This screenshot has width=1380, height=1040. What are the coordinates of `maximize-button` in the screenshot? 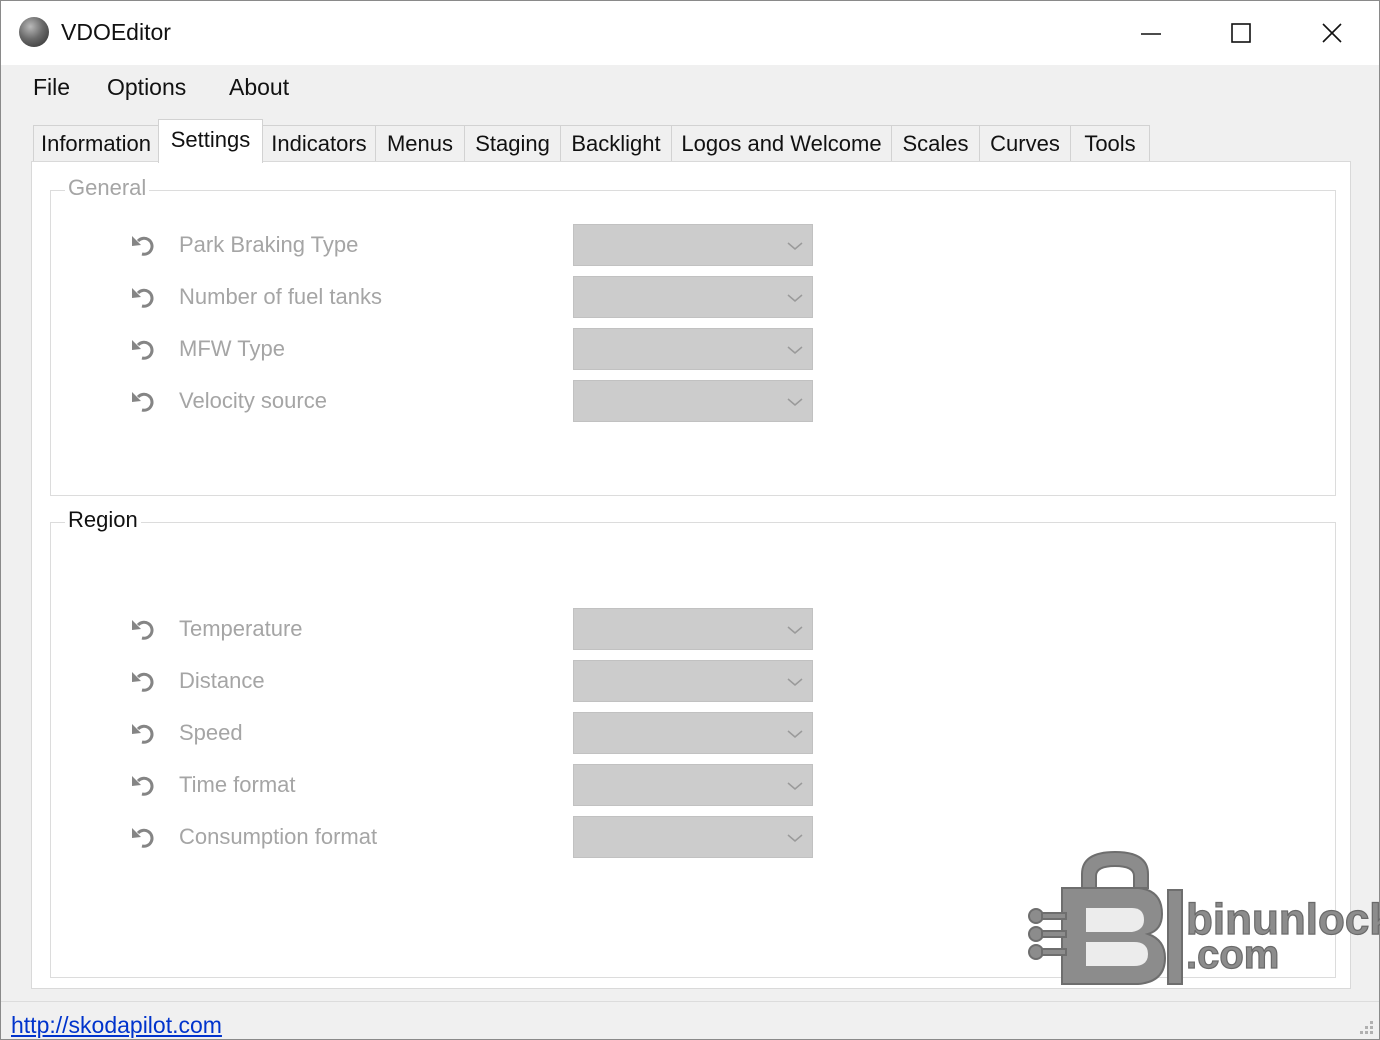 It's located at (1241, 33).